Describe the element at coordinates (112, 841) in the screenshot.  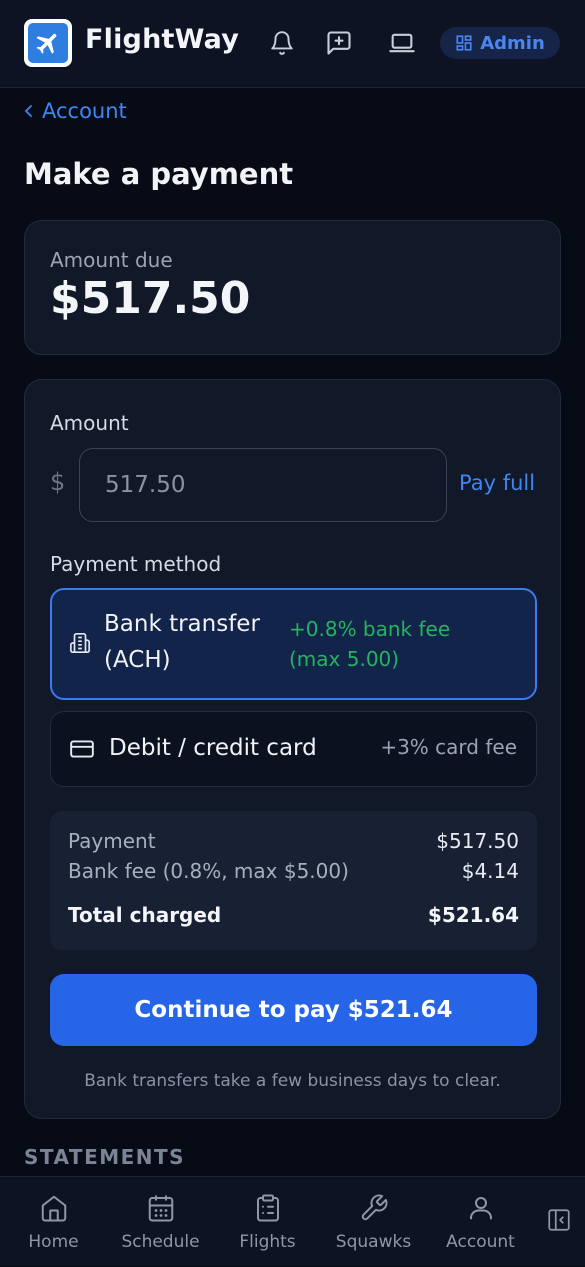
I see `summary-label: Payment` at that location.